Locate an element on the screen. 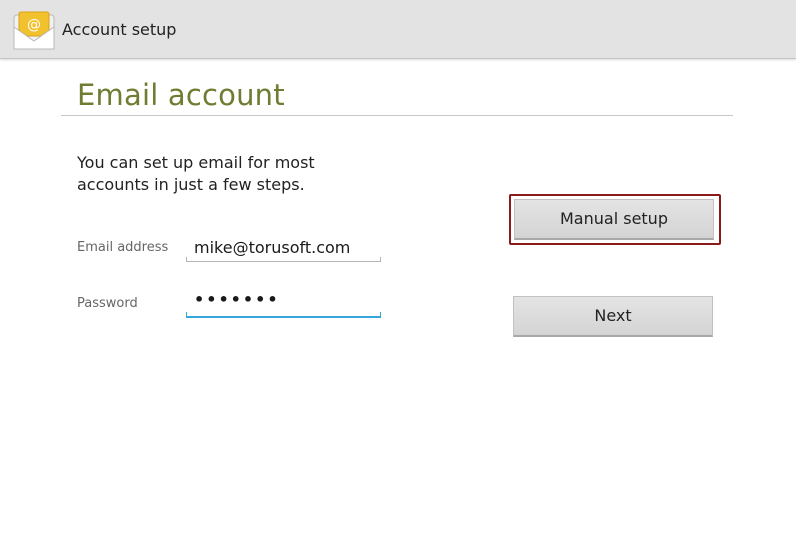 Image resolution: width=796 pixels, height=547 pixels. app-title: Account setup is located at coordinates (119, 29).